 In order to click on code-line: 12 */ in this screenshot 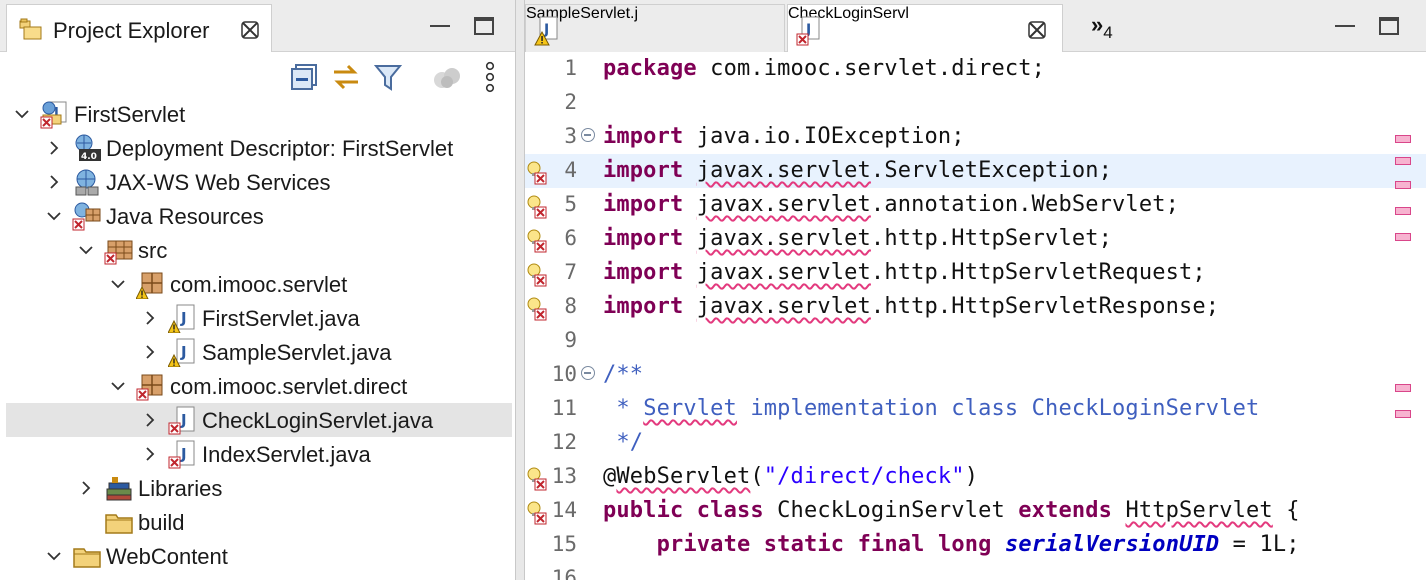, I will do `click(975, 443)`.